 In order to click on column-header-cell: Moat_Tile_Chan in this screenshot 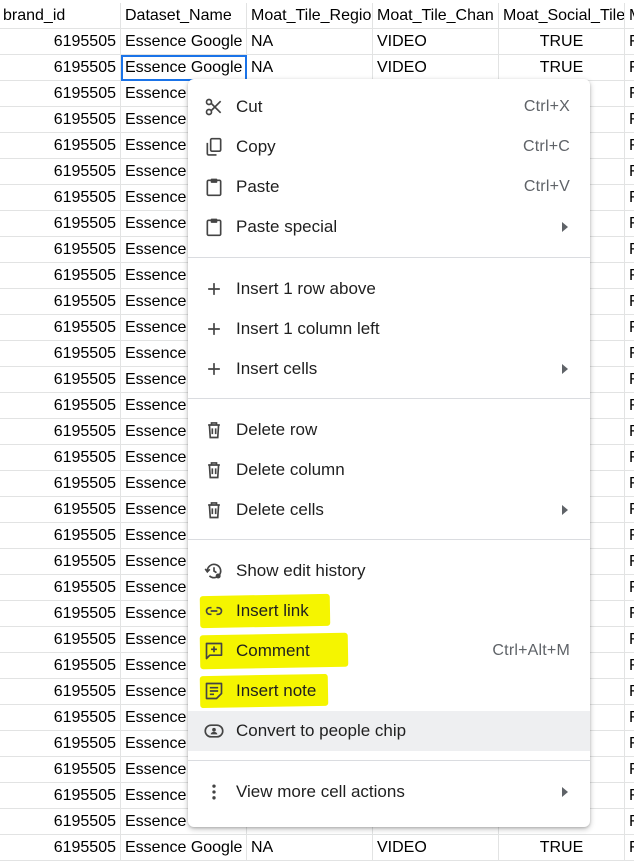, I will do `click(436, 16)`.